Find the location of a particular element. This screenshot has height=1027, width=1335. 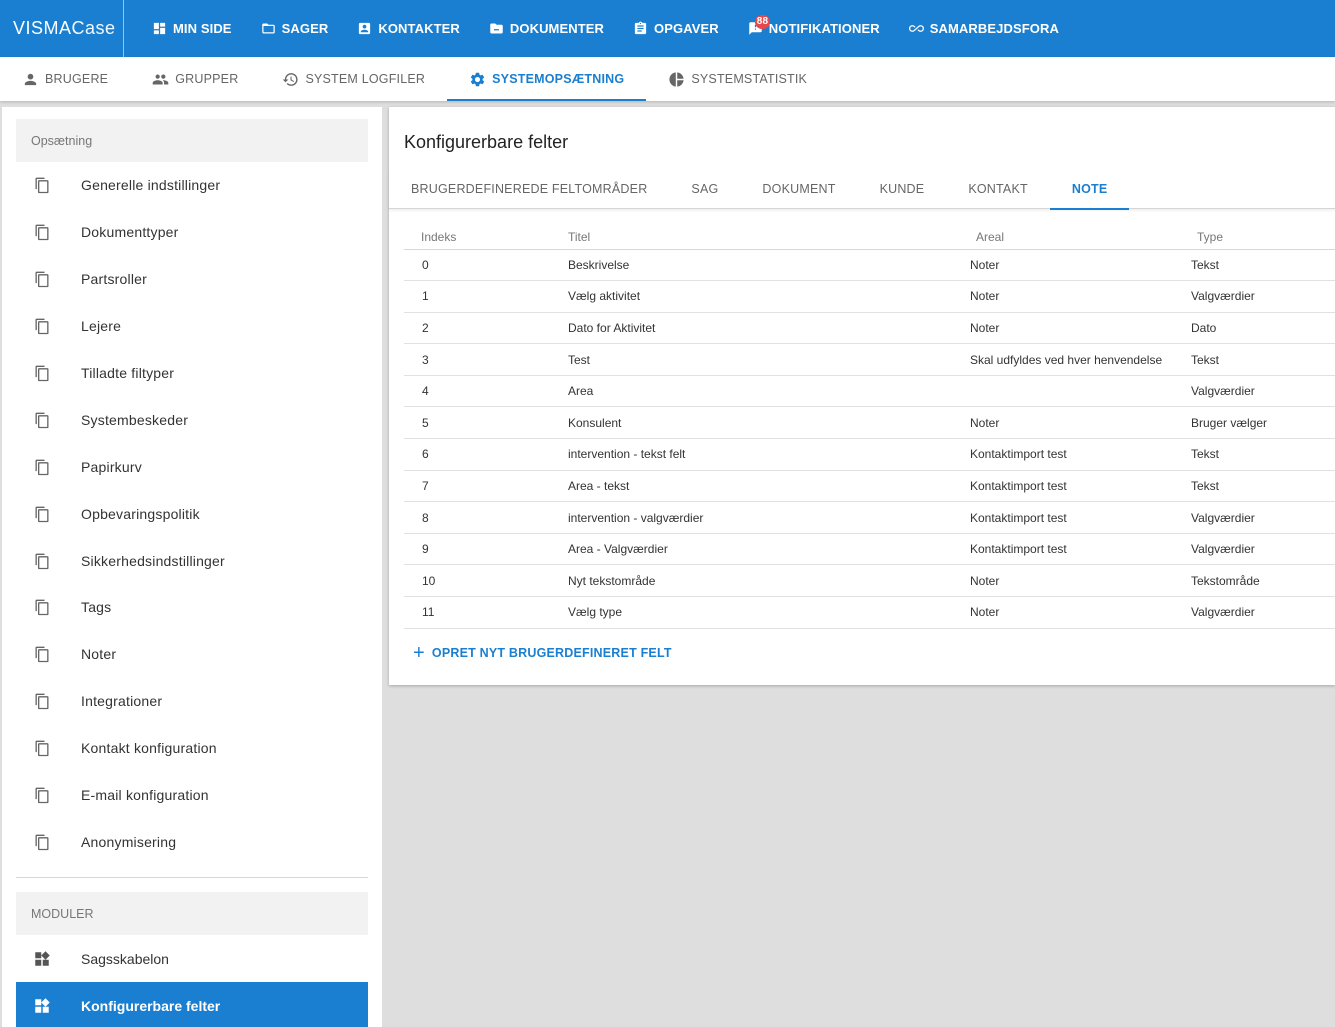

sidebar-item-konfigurerbare-felter: Konfigurerbare felter is located at coordinates (192, 1004).